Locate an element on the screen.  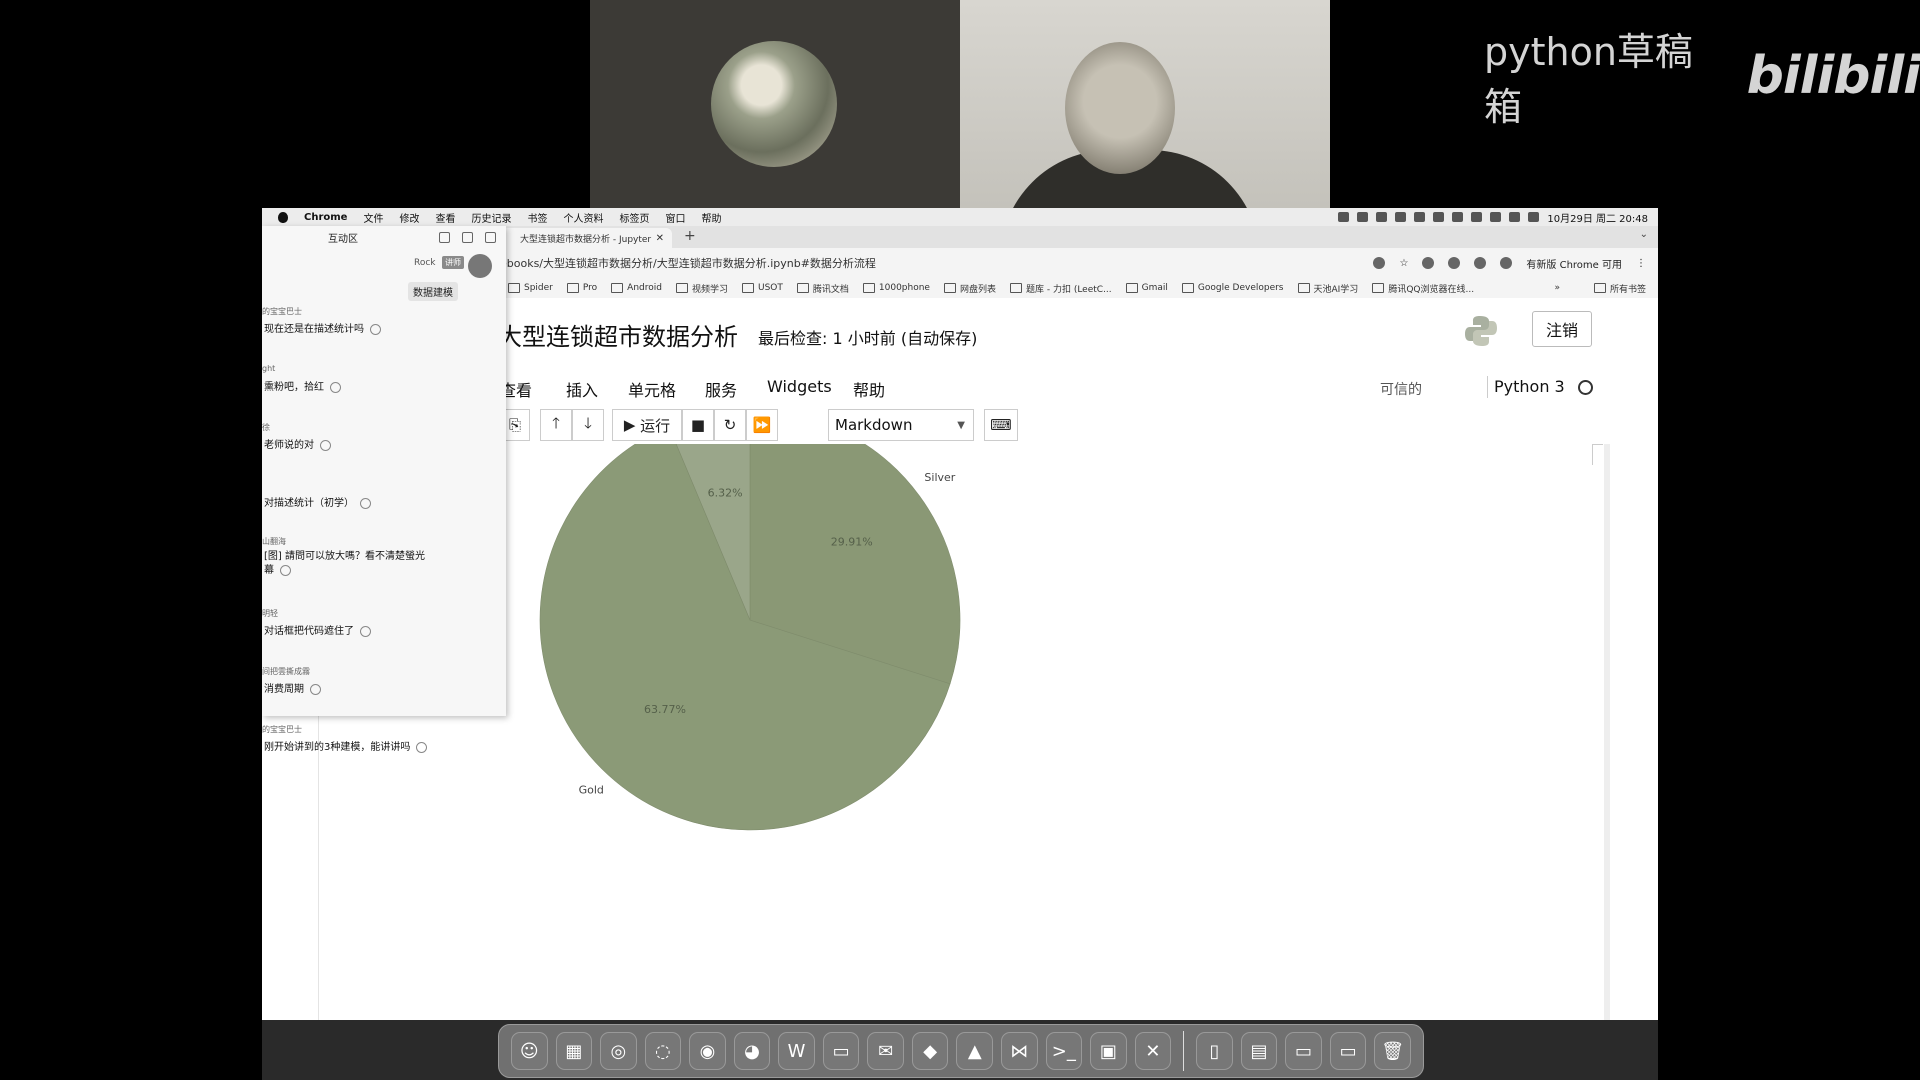
restart-run-all-button: ⏩ is located at coordinates (762, 425).